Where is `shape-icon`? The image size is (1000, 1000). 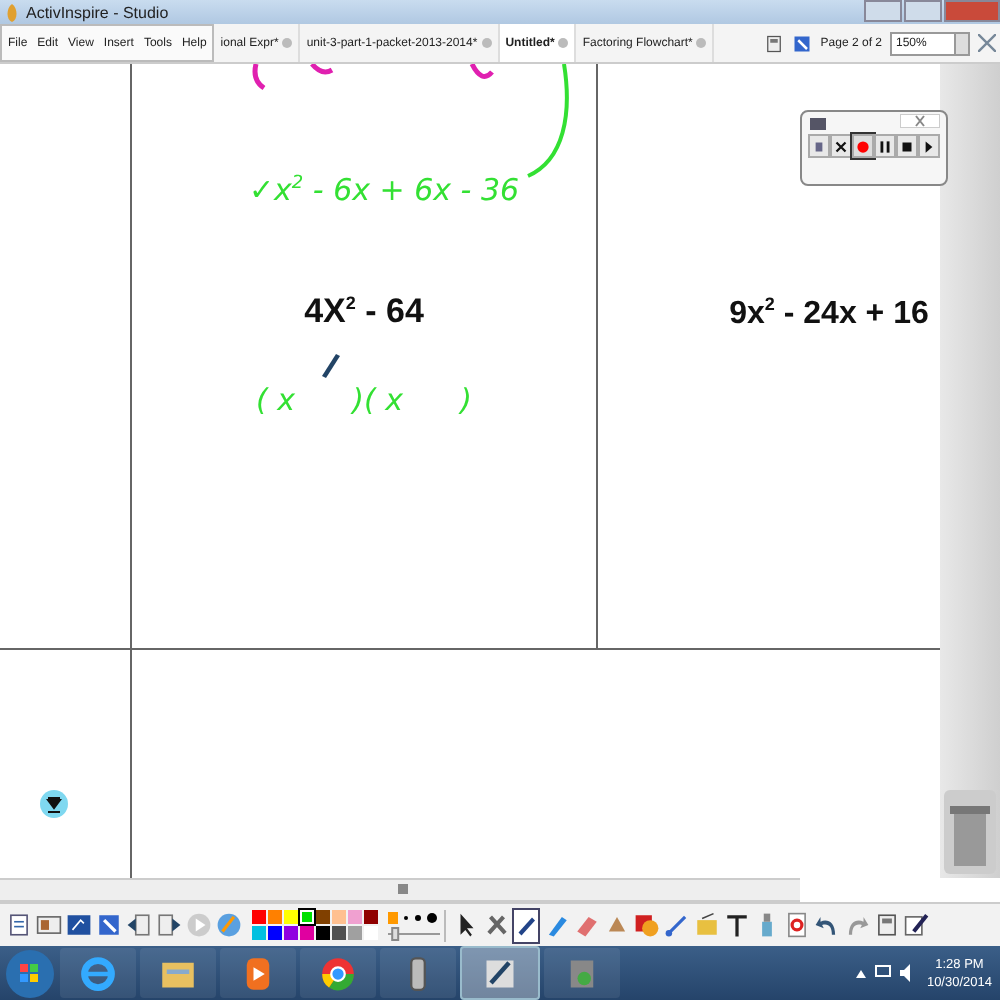
shape-icon is located at coordinates (646, 925).